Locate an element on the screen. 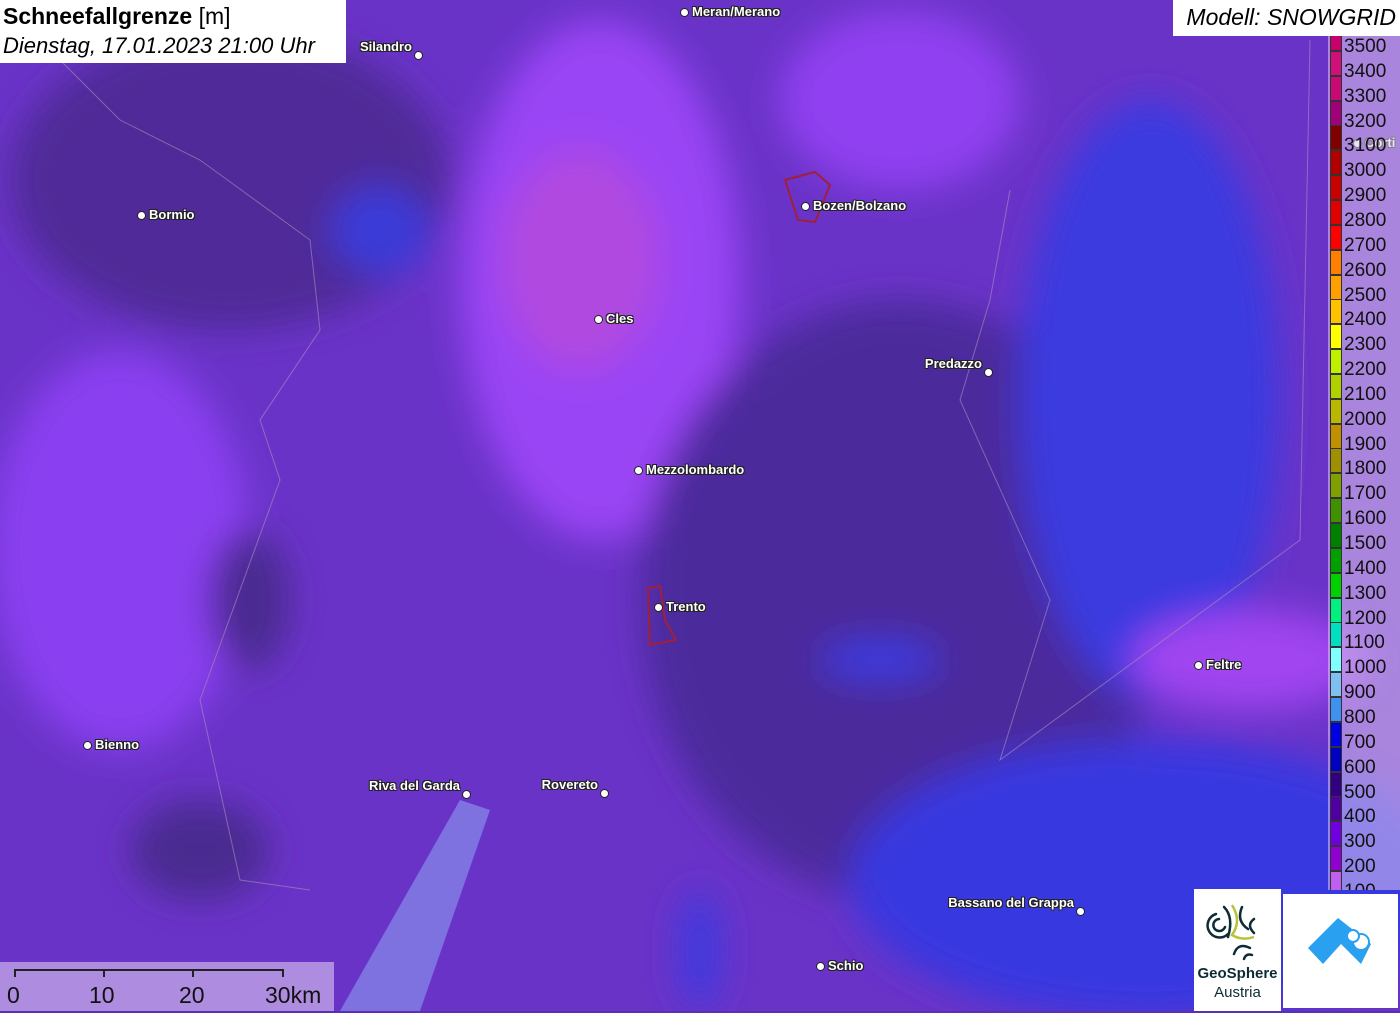 The height and width of the screenshot is (1013, 1400). legend-item: 1000 is located at coordinates (1364, 662).